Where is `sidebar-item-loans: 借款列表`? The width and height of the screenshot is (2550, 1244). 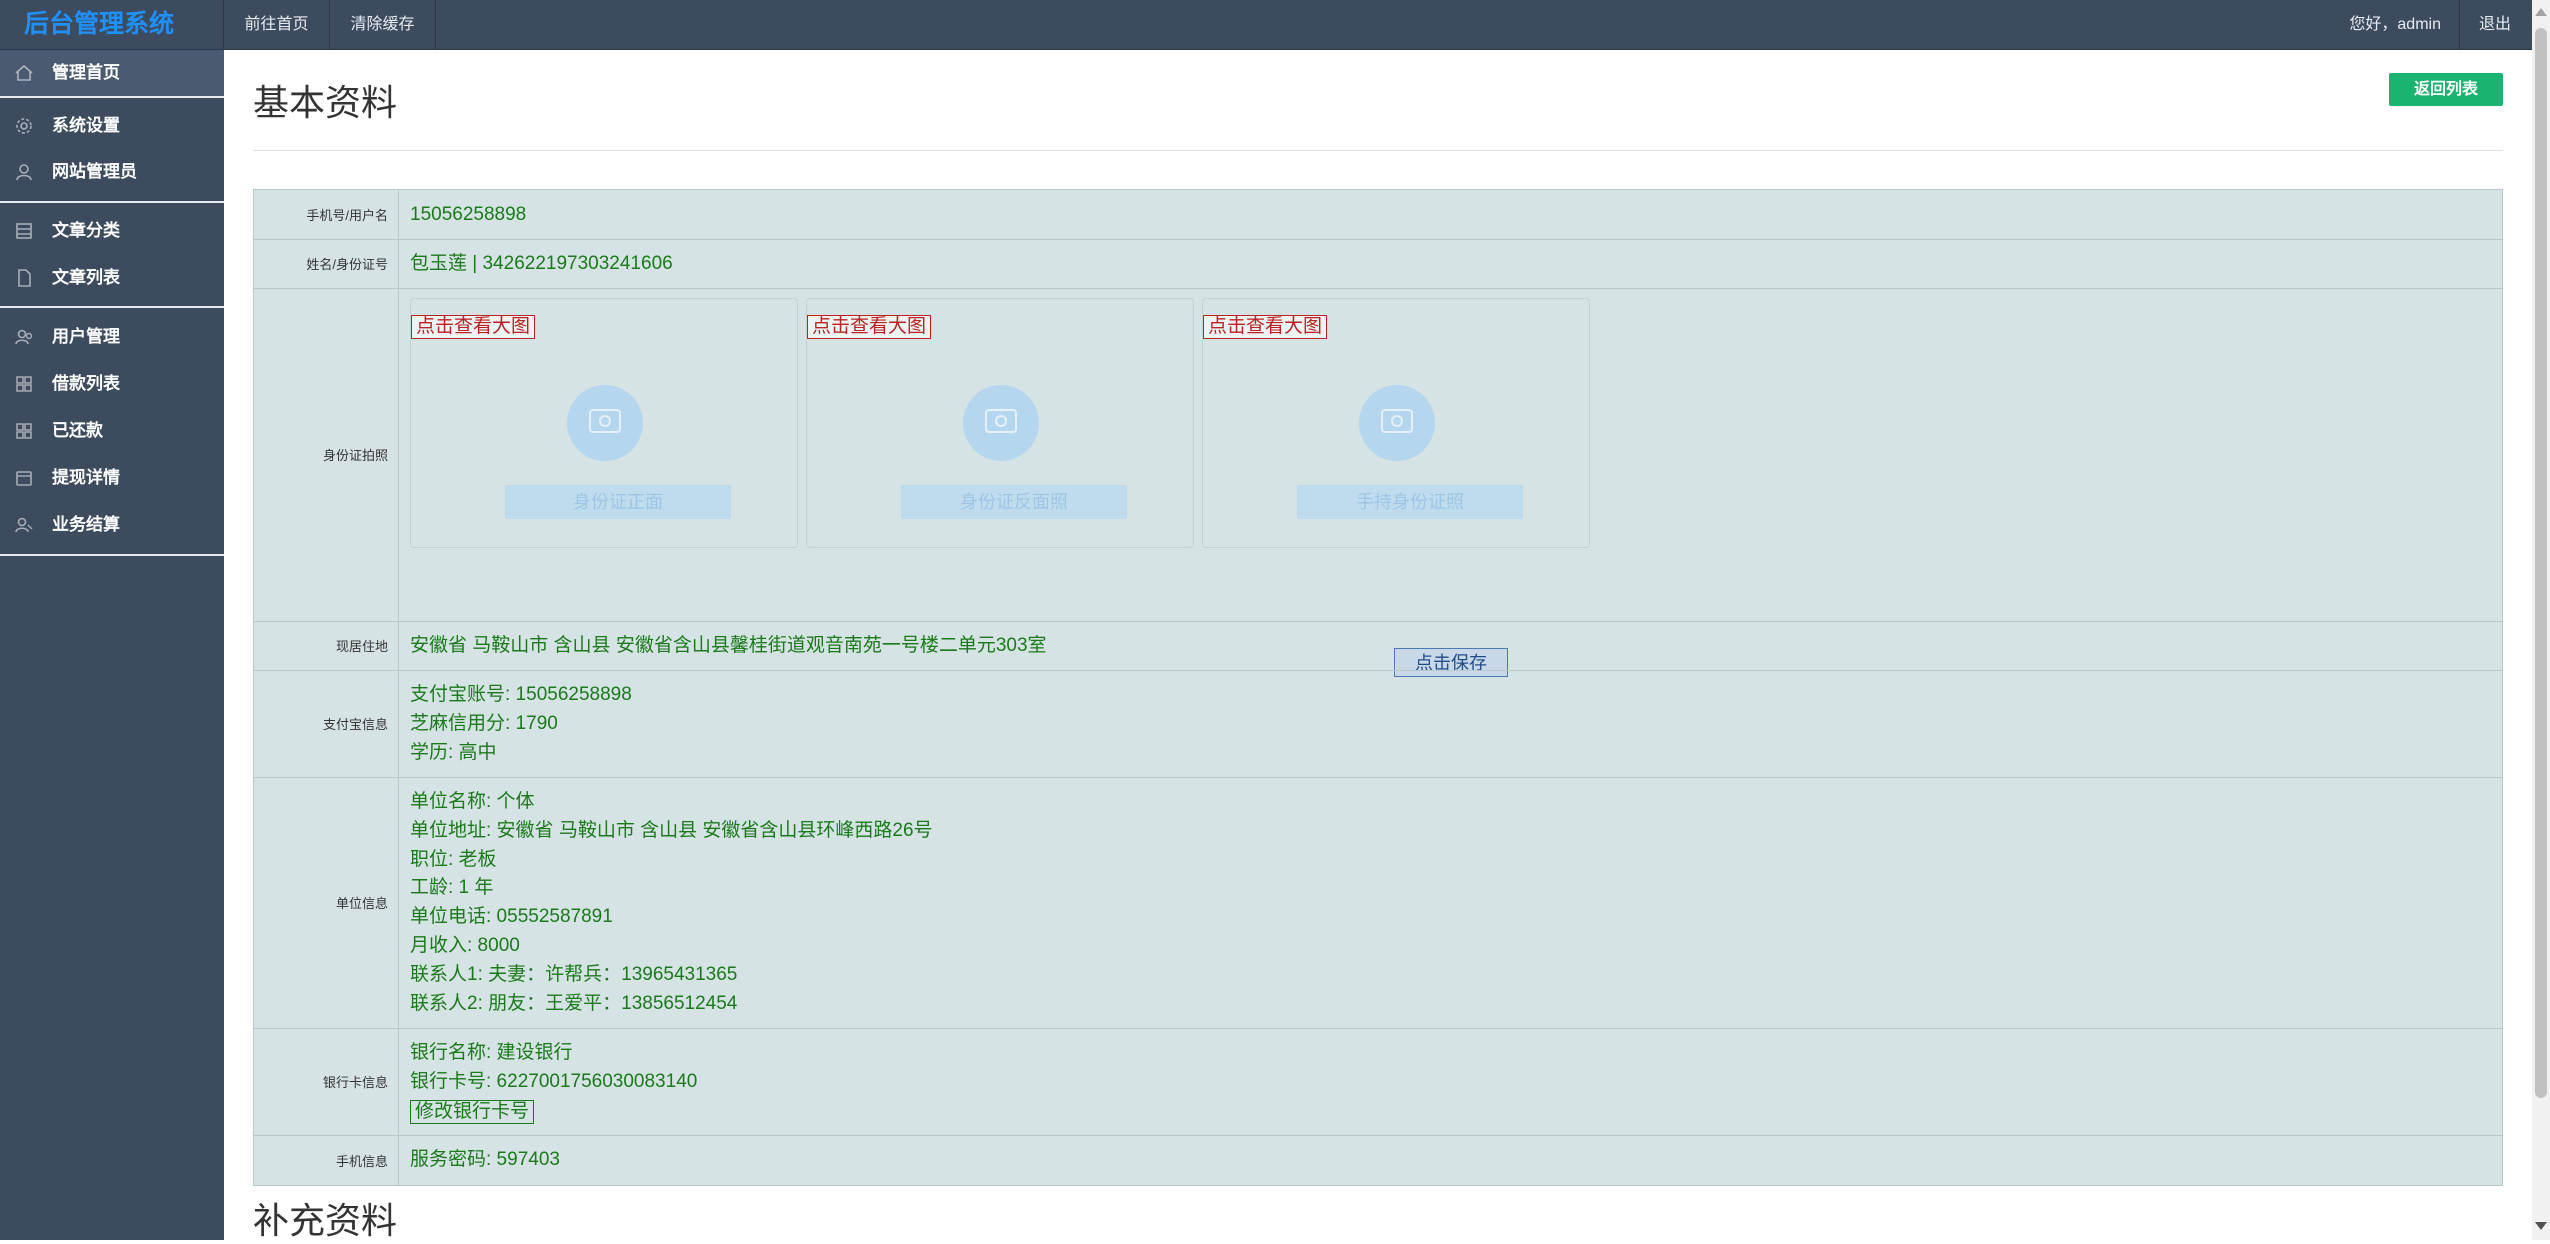 sidebar-item-loans: 借款列表 is located at coordinates (112, 384).